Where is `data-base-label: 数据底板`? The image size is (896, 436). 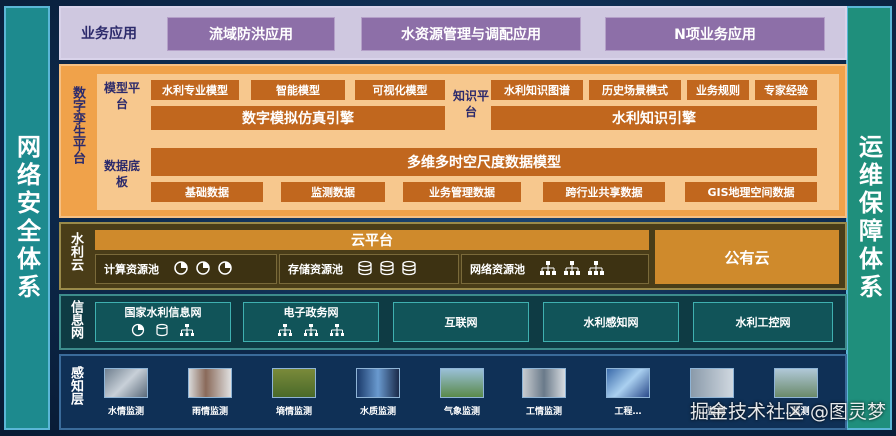
data-base-label: 数据底板 is located at coordinates (121, 174).